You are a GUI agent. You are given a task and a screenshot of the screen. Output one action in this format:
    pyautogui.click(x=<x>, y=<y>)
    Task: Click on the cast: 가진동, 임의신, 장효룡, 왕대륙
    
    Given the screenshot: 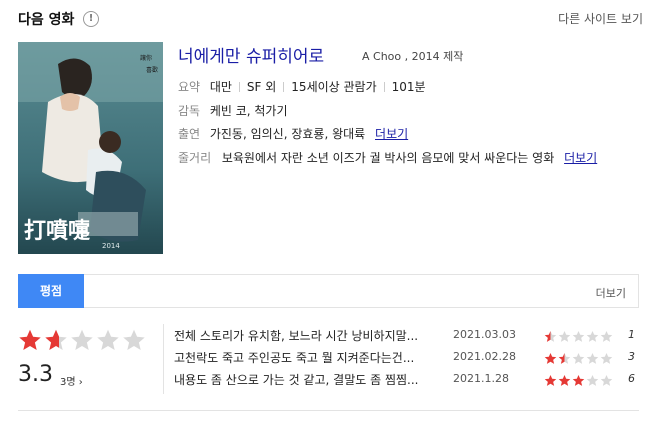 What is the action you would take?
    pyautogui.click(x=287, y=134)
    